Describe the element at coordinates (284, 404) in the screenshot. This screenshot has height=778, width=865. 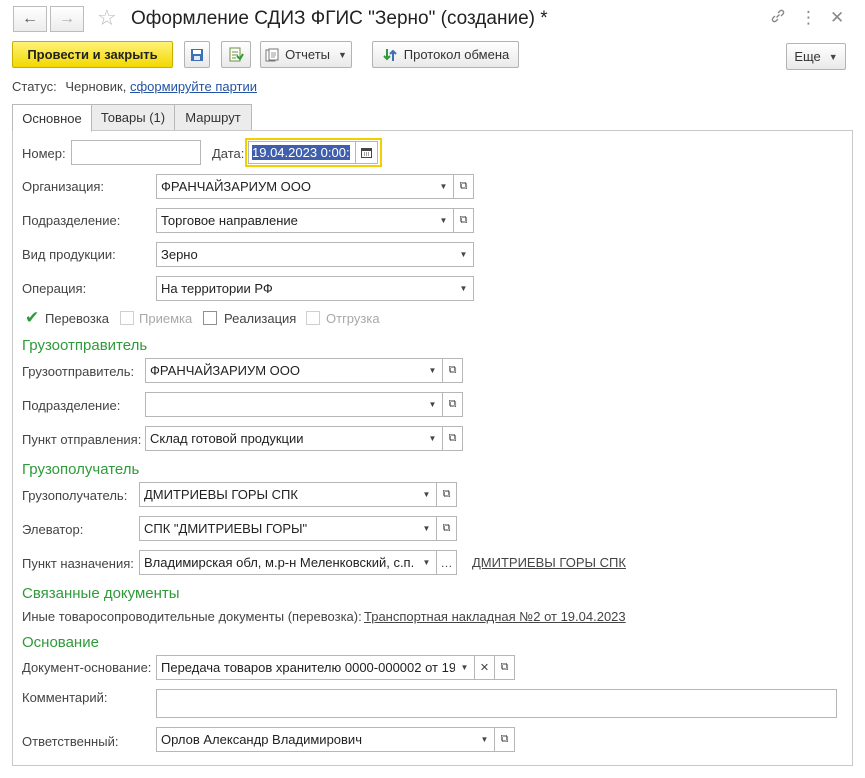
I see `shipper-subdiv-field` at that location.